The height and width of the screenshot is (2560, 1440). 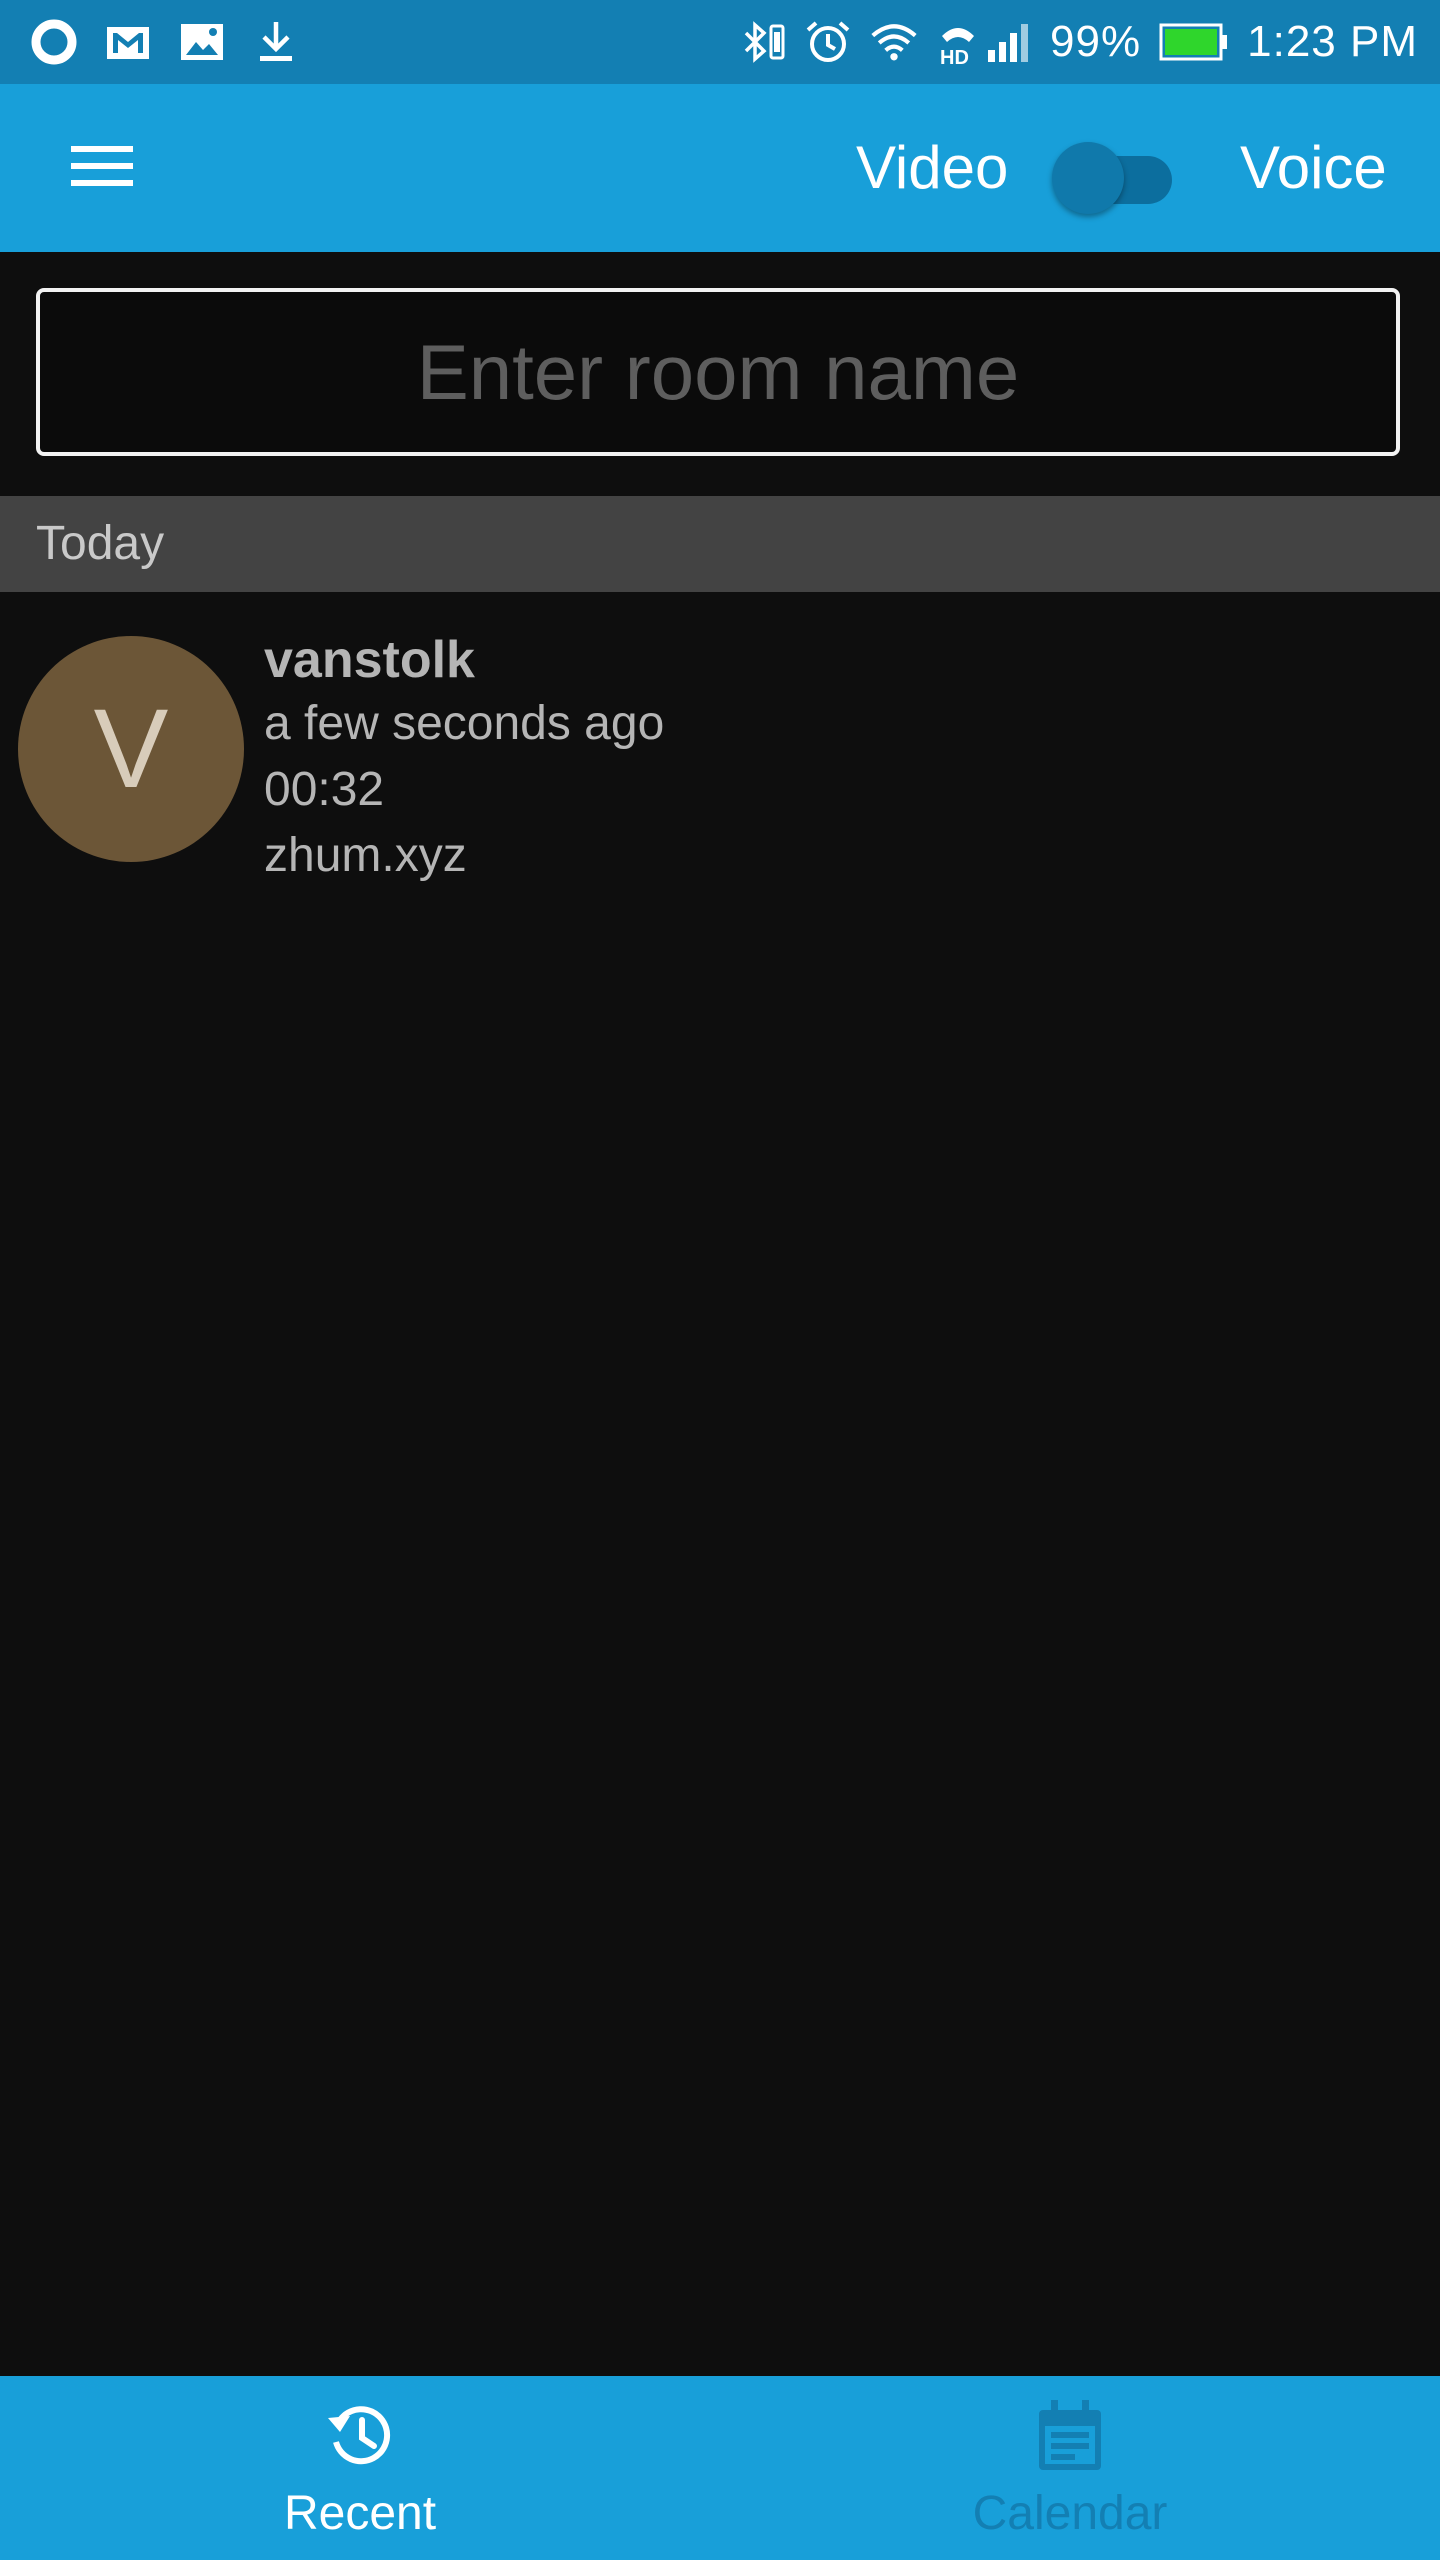 I want to click on menu-icon, so click(x=102, y=168).